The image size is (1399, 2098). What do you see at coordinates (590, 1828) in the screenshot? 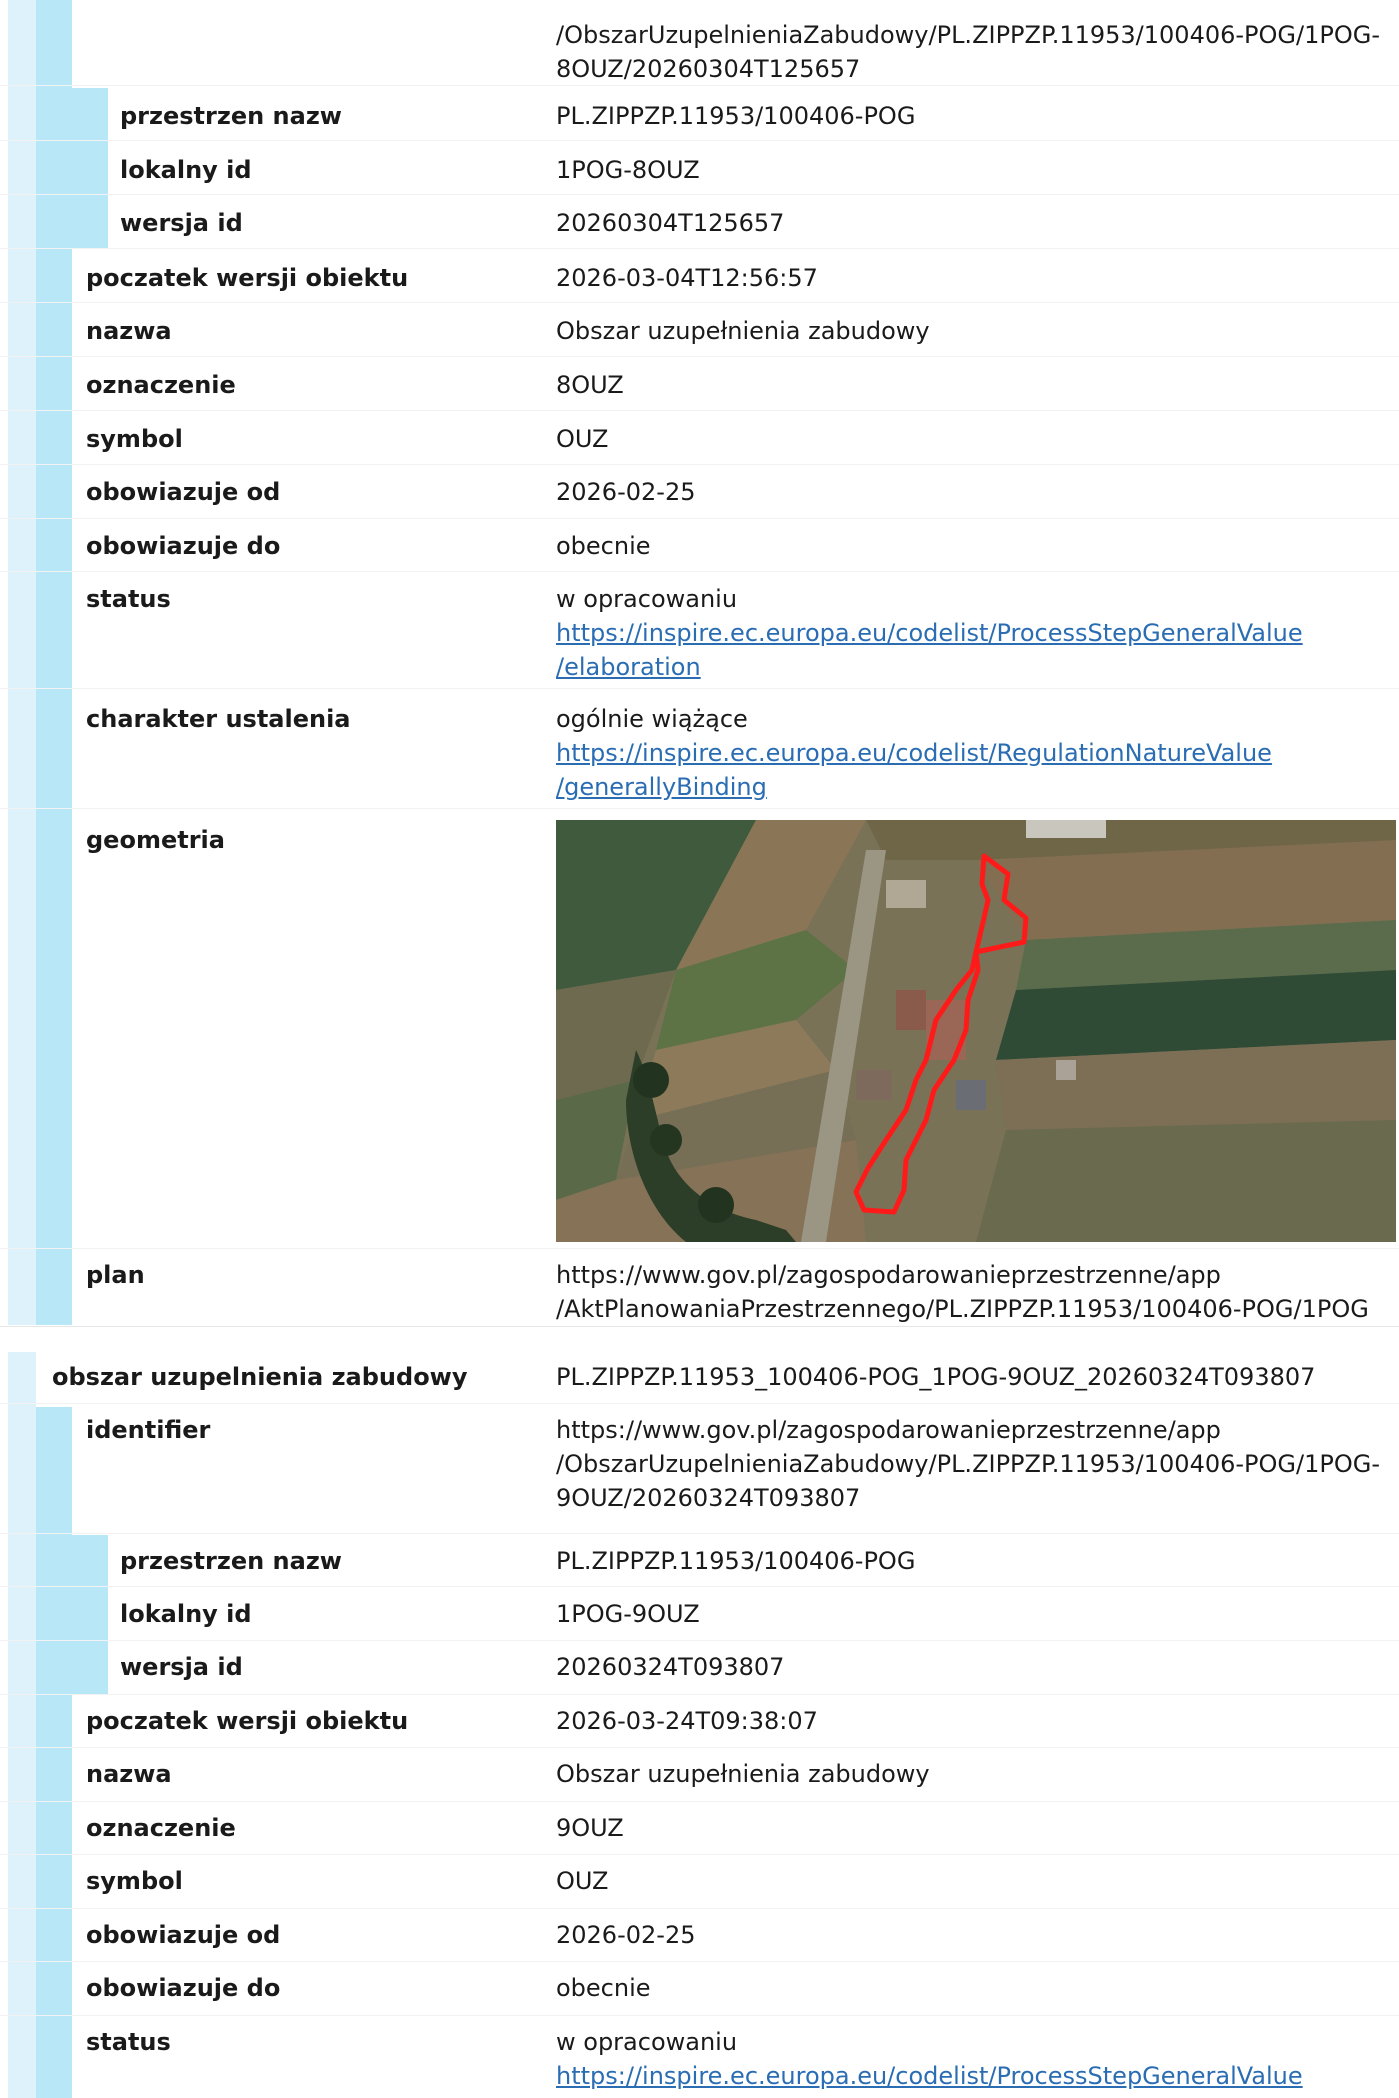
I see `oznaczenie-value: 9OUZ` at bounding box center [590, 1828].